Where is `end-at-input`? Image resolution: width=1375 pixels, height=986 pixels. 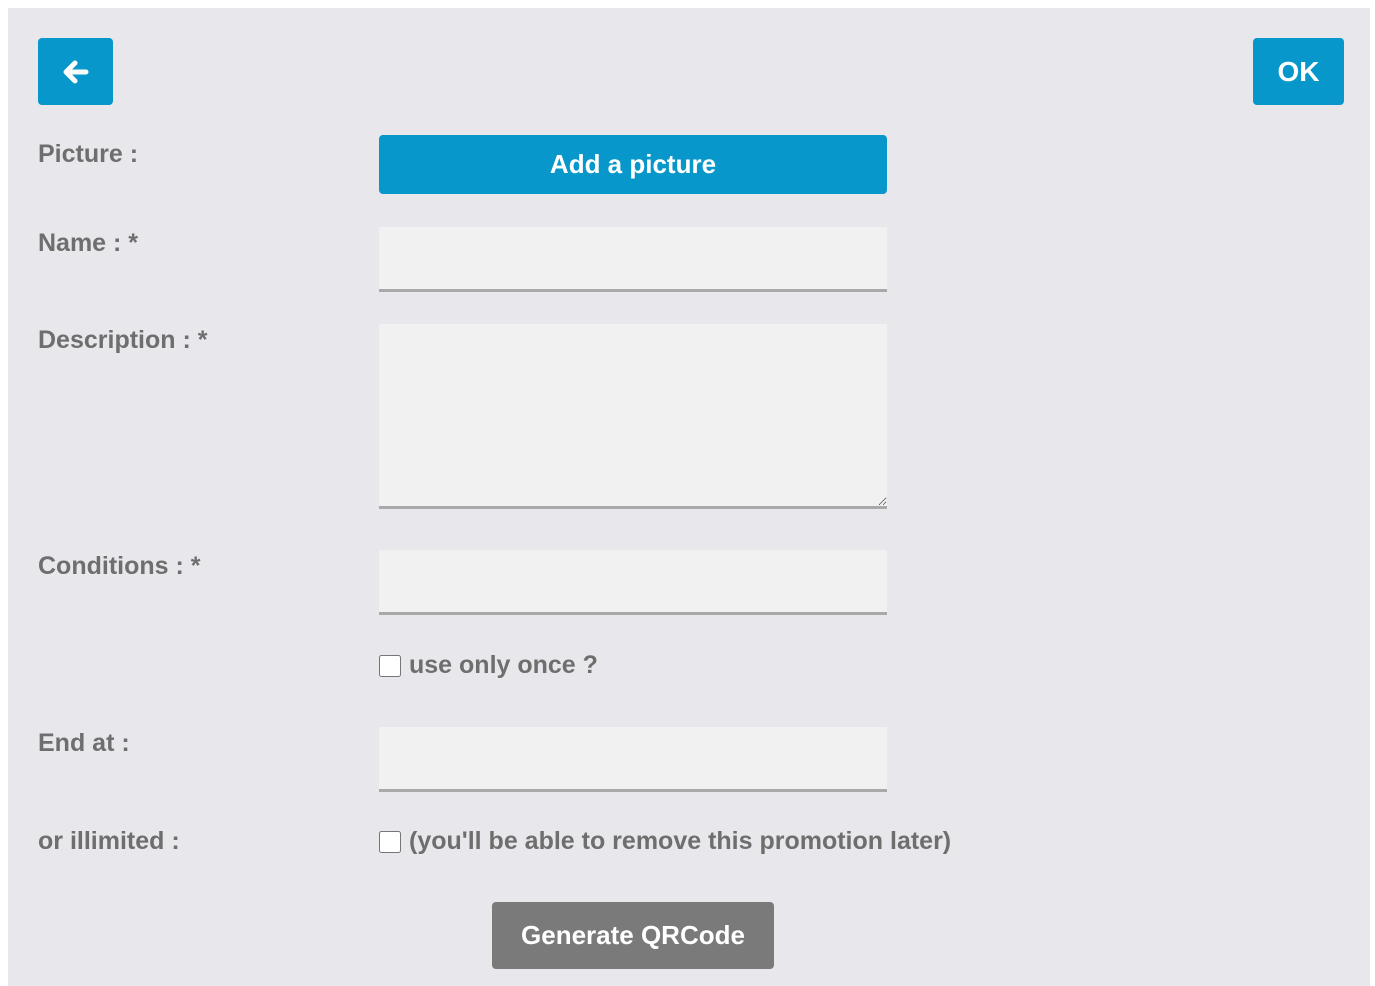 end-at-input is located at coordinates (633, 759).